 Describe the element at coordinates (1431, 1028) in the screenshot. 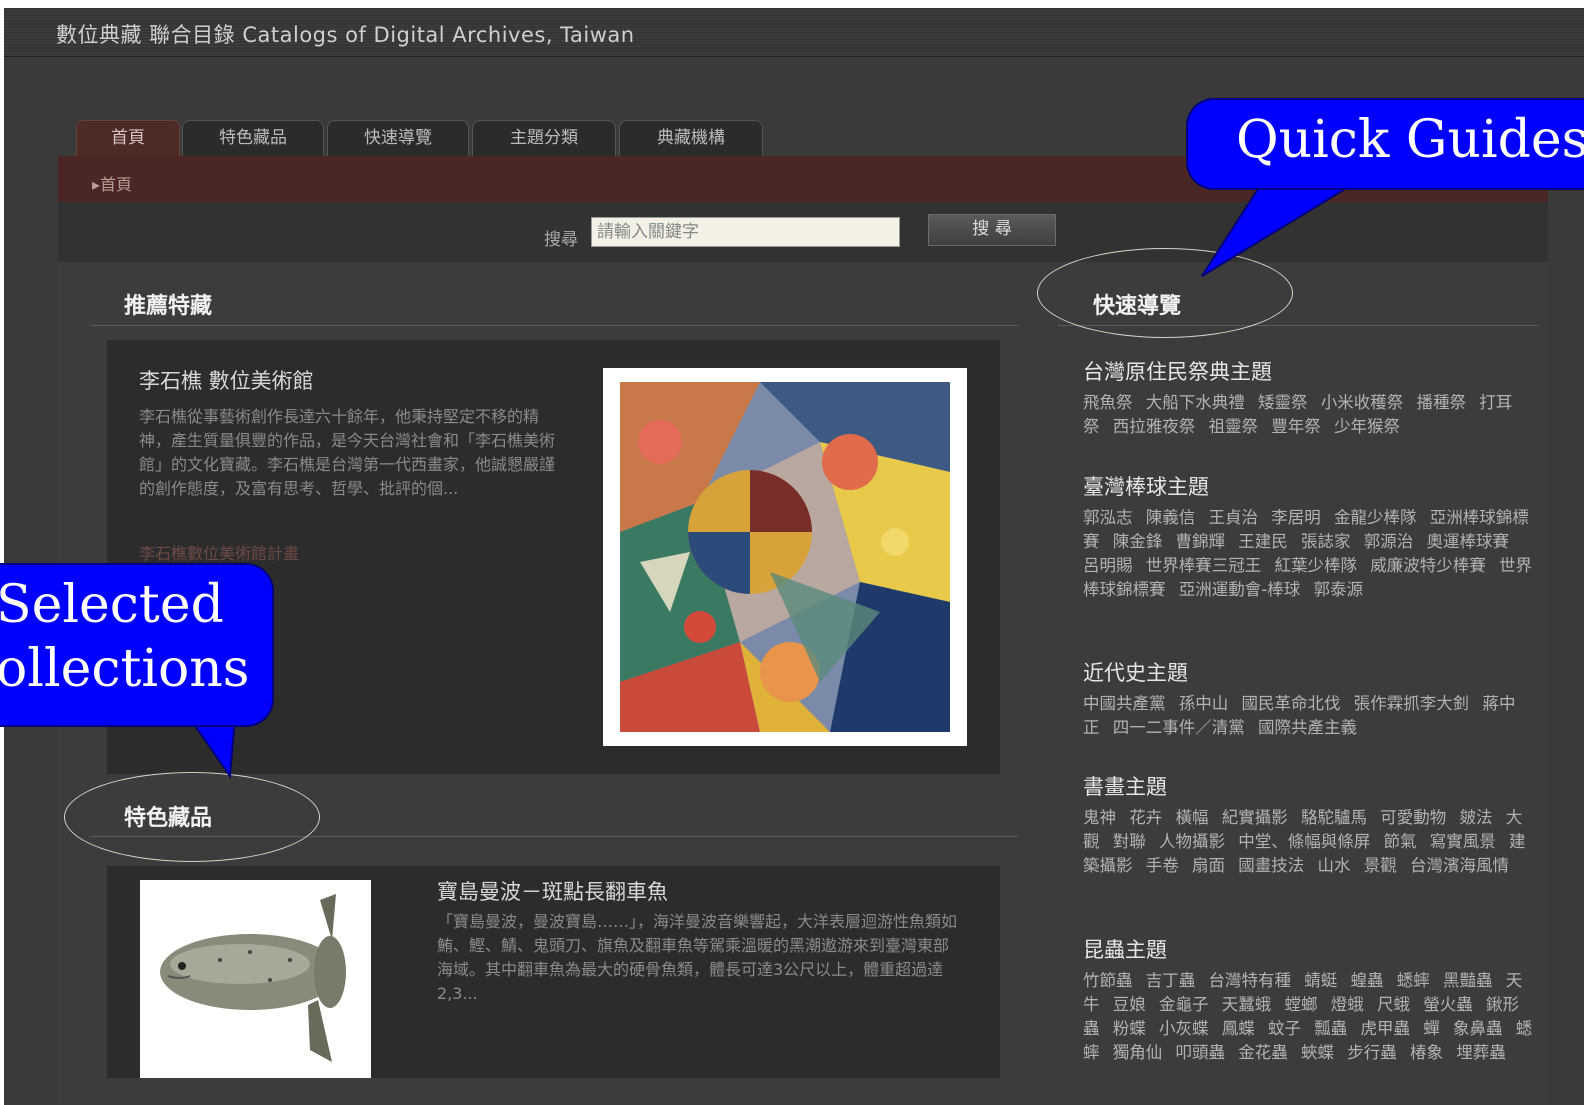

I see `category-link: 蟬` at that location.